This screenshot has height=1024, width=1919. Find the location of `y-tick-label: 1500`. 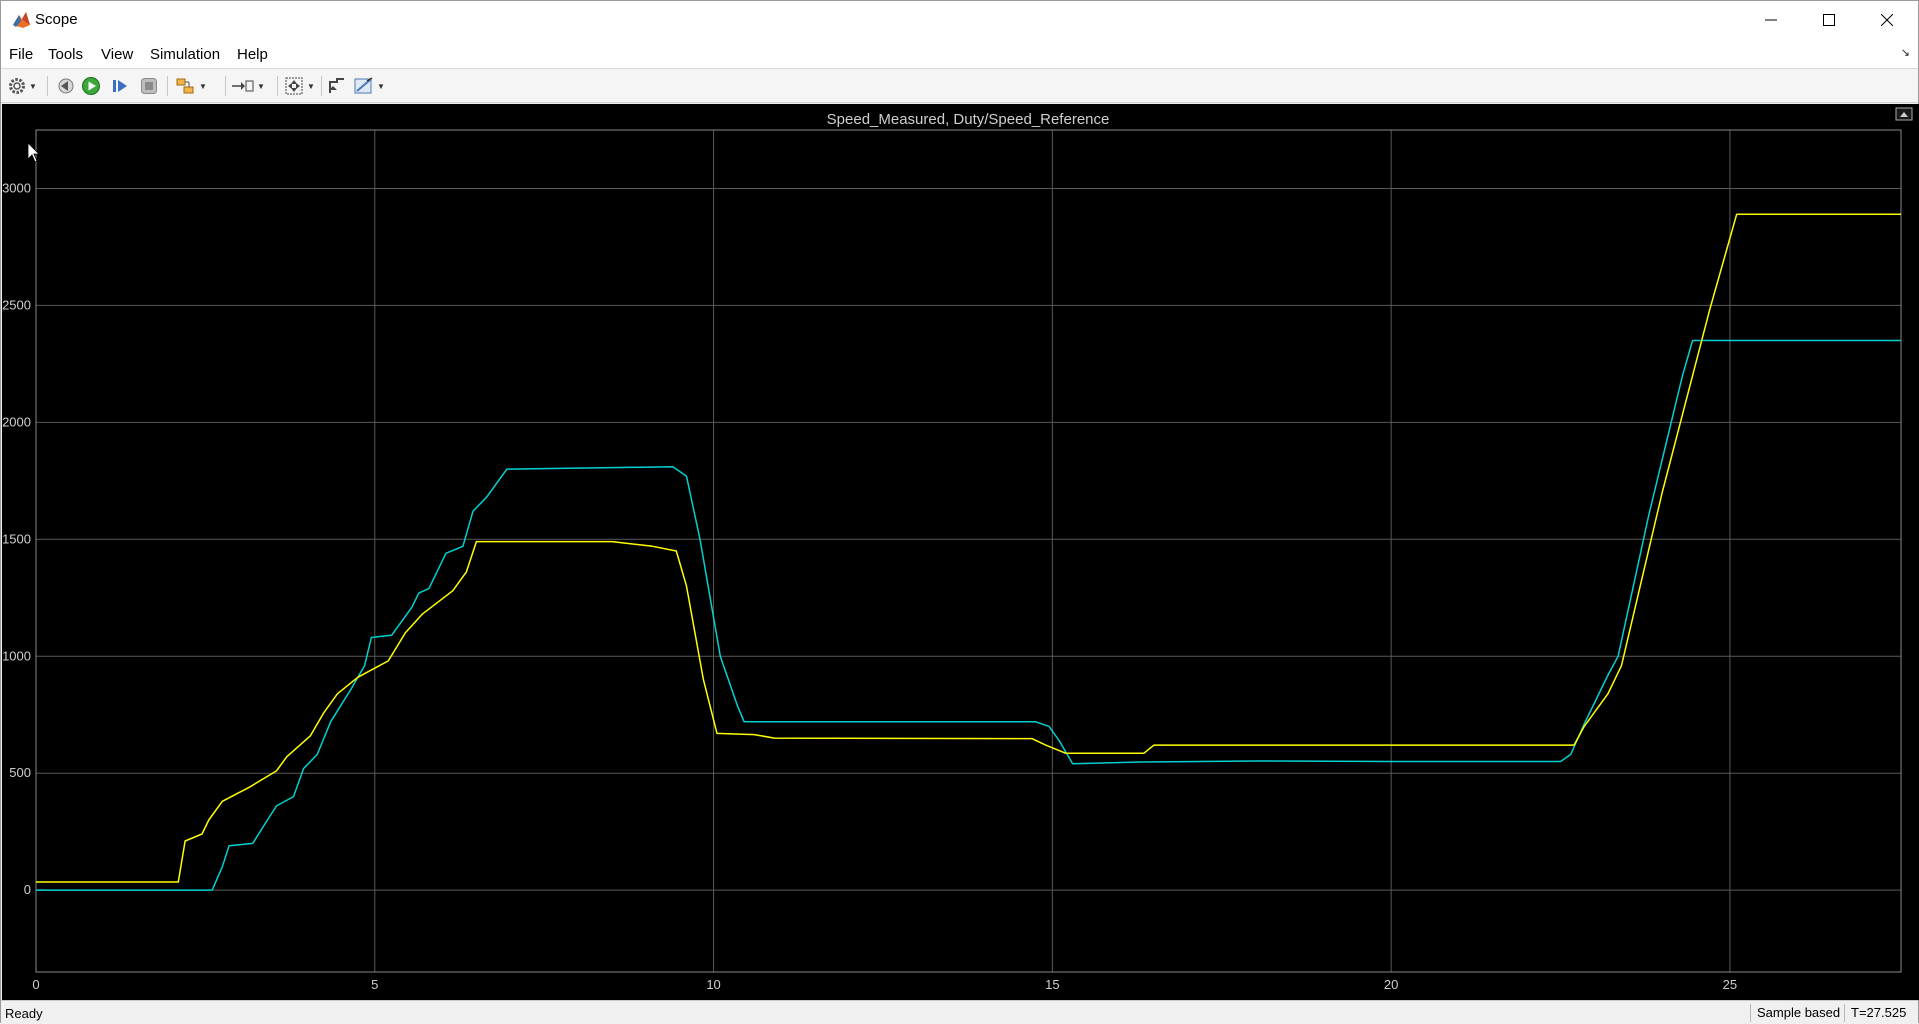

y-tick-label: 1500 is located at coordinates (16, 538).